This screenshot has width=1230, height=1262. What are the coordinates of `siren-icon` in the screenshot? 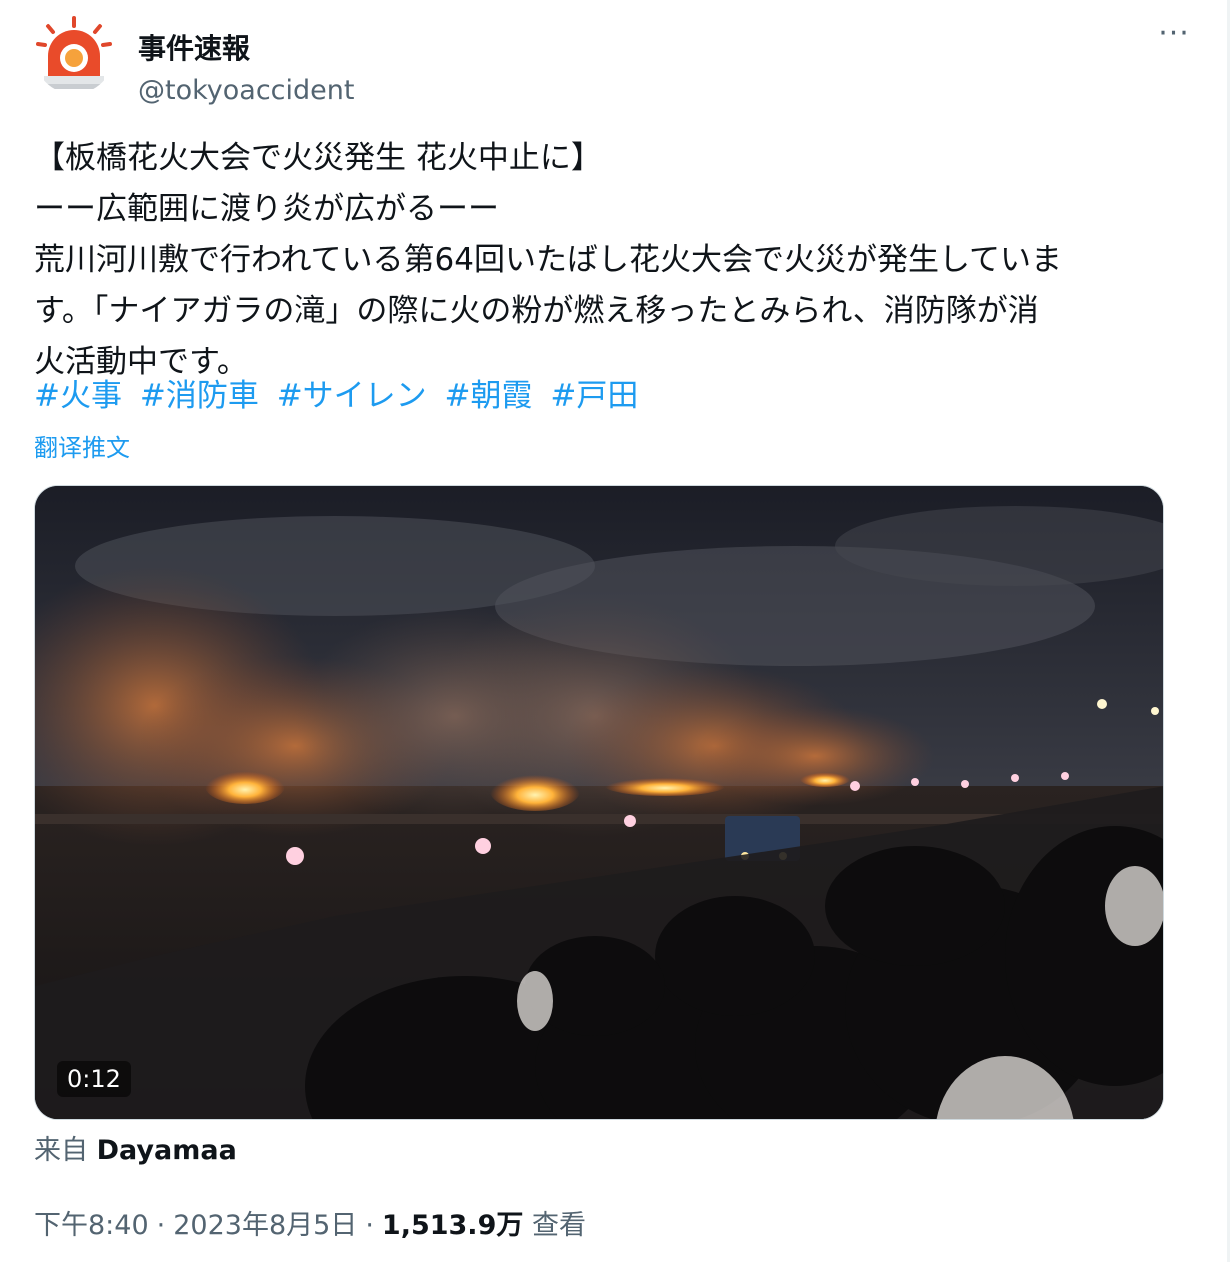 It's located at (74, 54).